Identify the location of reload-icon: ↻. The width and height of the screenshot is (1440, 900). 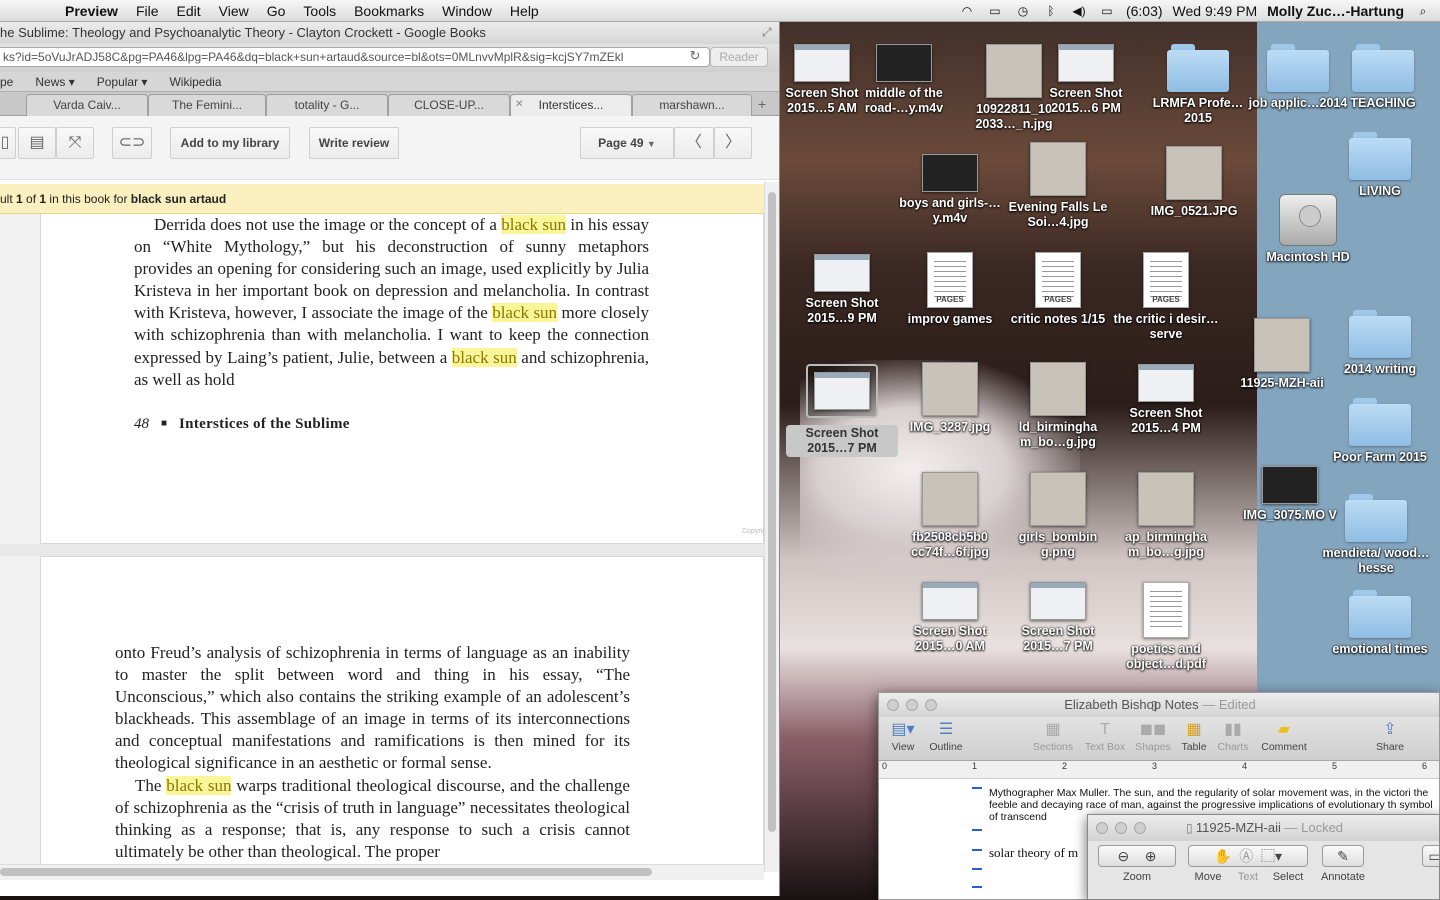
(695, 56).